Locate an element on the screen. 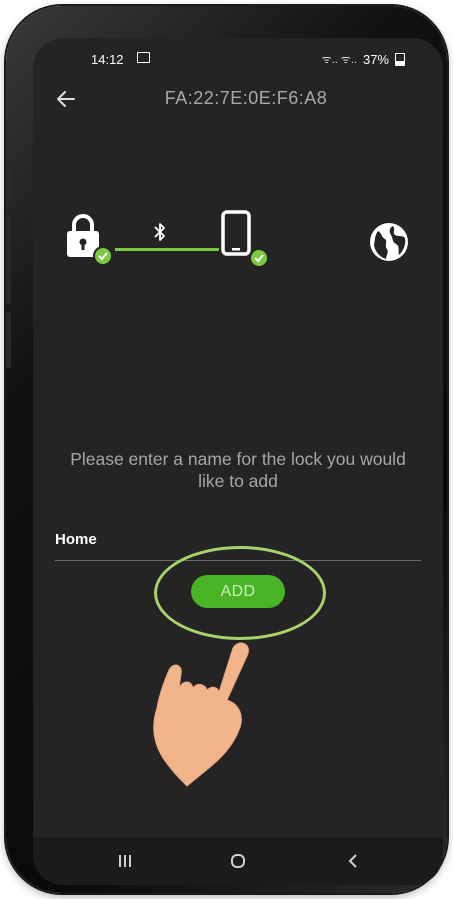 The height and width of the screenshot is (899, 453). pointing-hand-icon is located at coordinates (201, 714).